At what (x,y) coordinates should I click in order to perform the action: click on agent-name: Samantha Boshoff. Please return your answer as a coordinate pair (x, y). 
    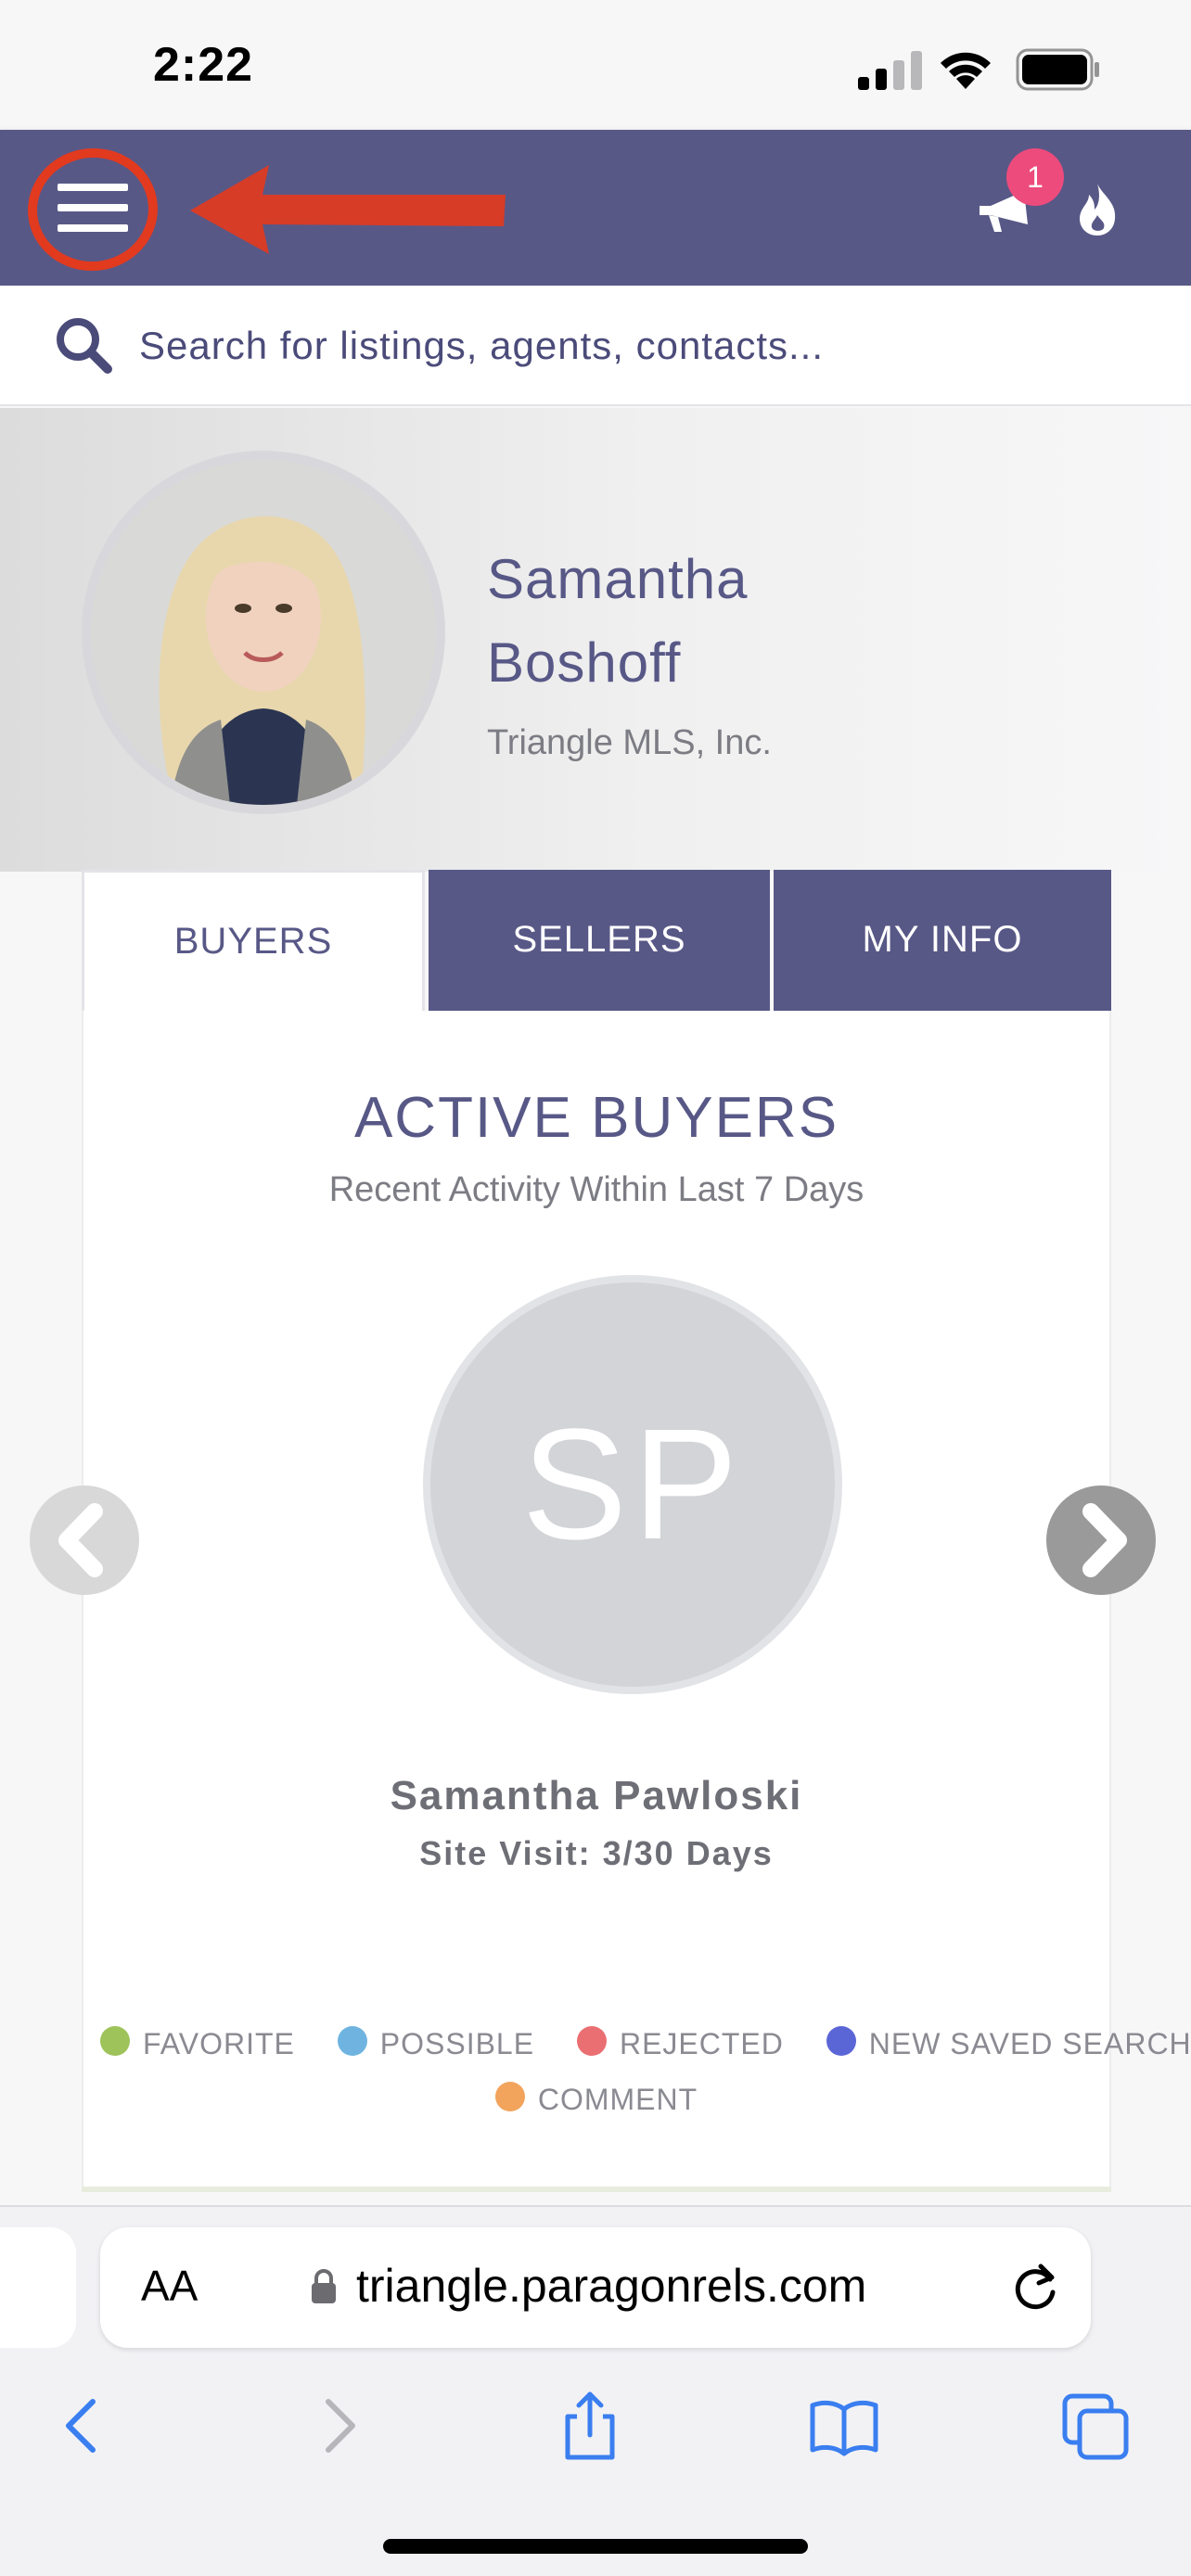
    Looking at the image, I should click on (618, 621).